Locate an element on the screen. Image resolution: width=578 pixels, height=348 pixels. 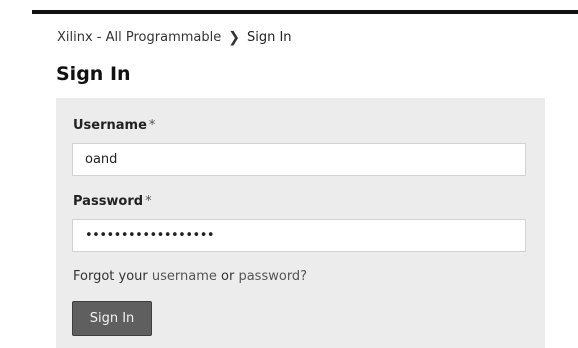
forgot-prefix: Forgot your is located at coordinates (112, 276).